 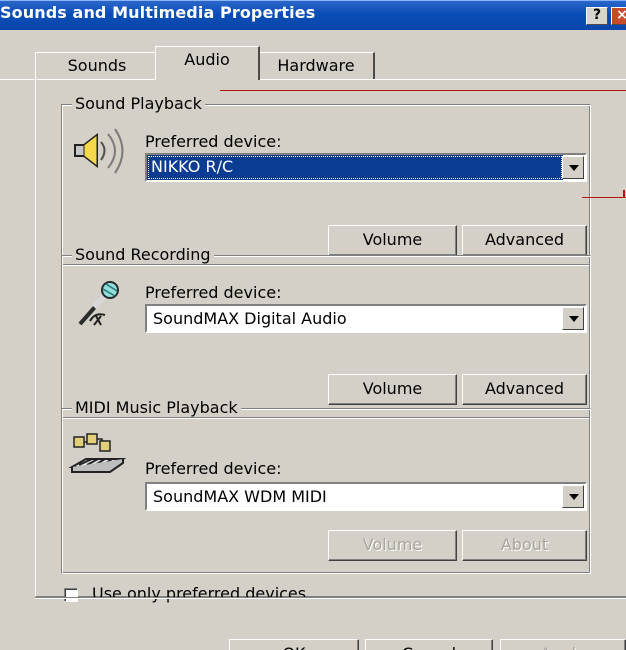 I want to click on midi-playback-title: MIDI Music Playback, so click(x=156, y=408).